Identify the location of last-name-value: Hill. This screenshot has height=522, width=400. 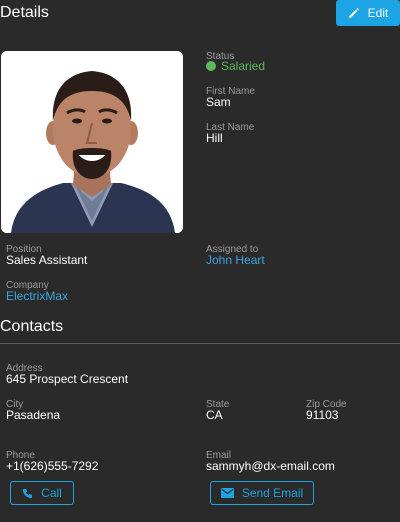
(214, 138).